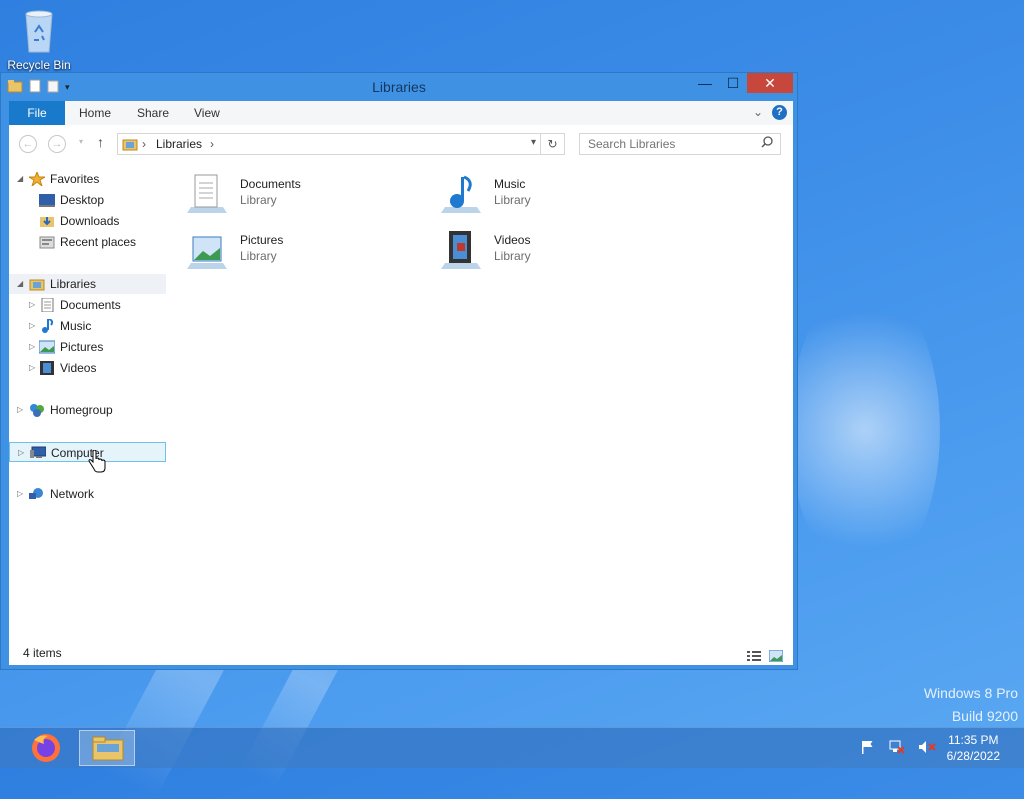  What do you see at coordinates (87, 284) in the screenshot?
I see `nav-libraries: ◢ Libraries` at bounding box center [87, 284].